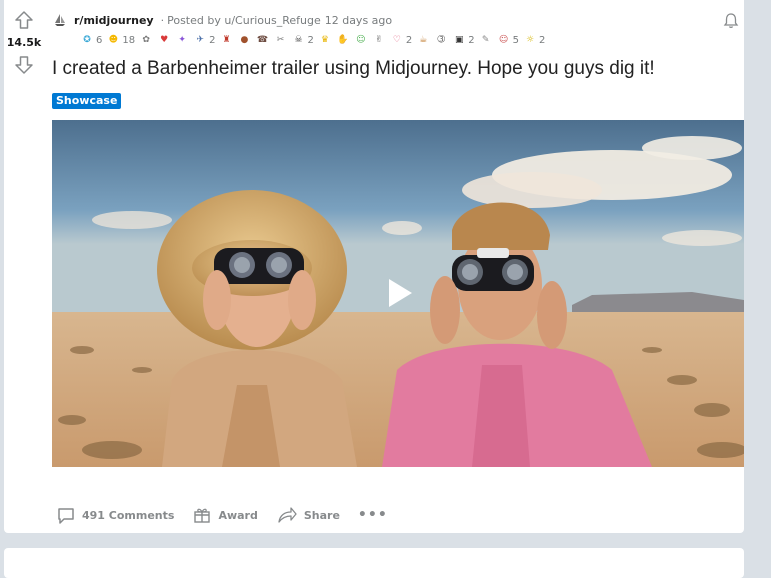  I want to click on award-icon: ♥, so click(164, 40).